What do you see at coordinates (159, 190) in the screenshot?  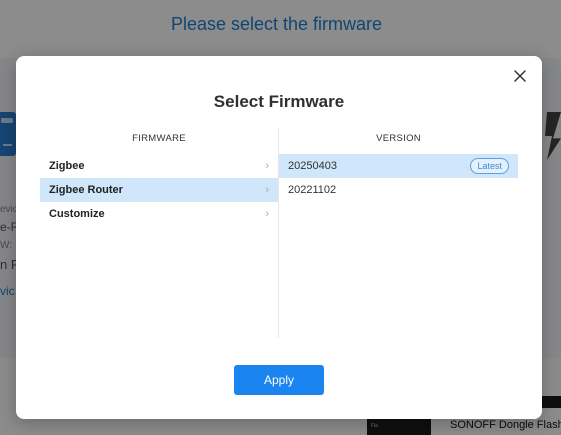 I see `firmware-item-zigbee-router: Zigbee Router ›` at bounding box center [159, 190].